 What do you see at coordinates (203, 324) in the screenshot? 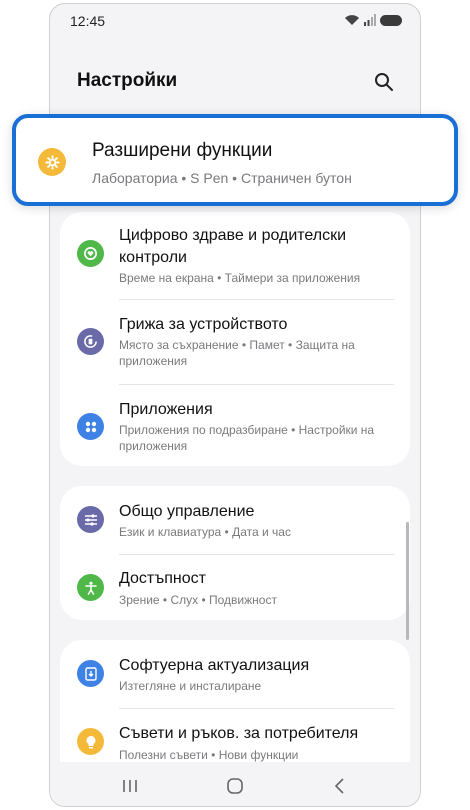
I see `menu-item-title: Грижа за устройството` at bounding box center [203, 324].